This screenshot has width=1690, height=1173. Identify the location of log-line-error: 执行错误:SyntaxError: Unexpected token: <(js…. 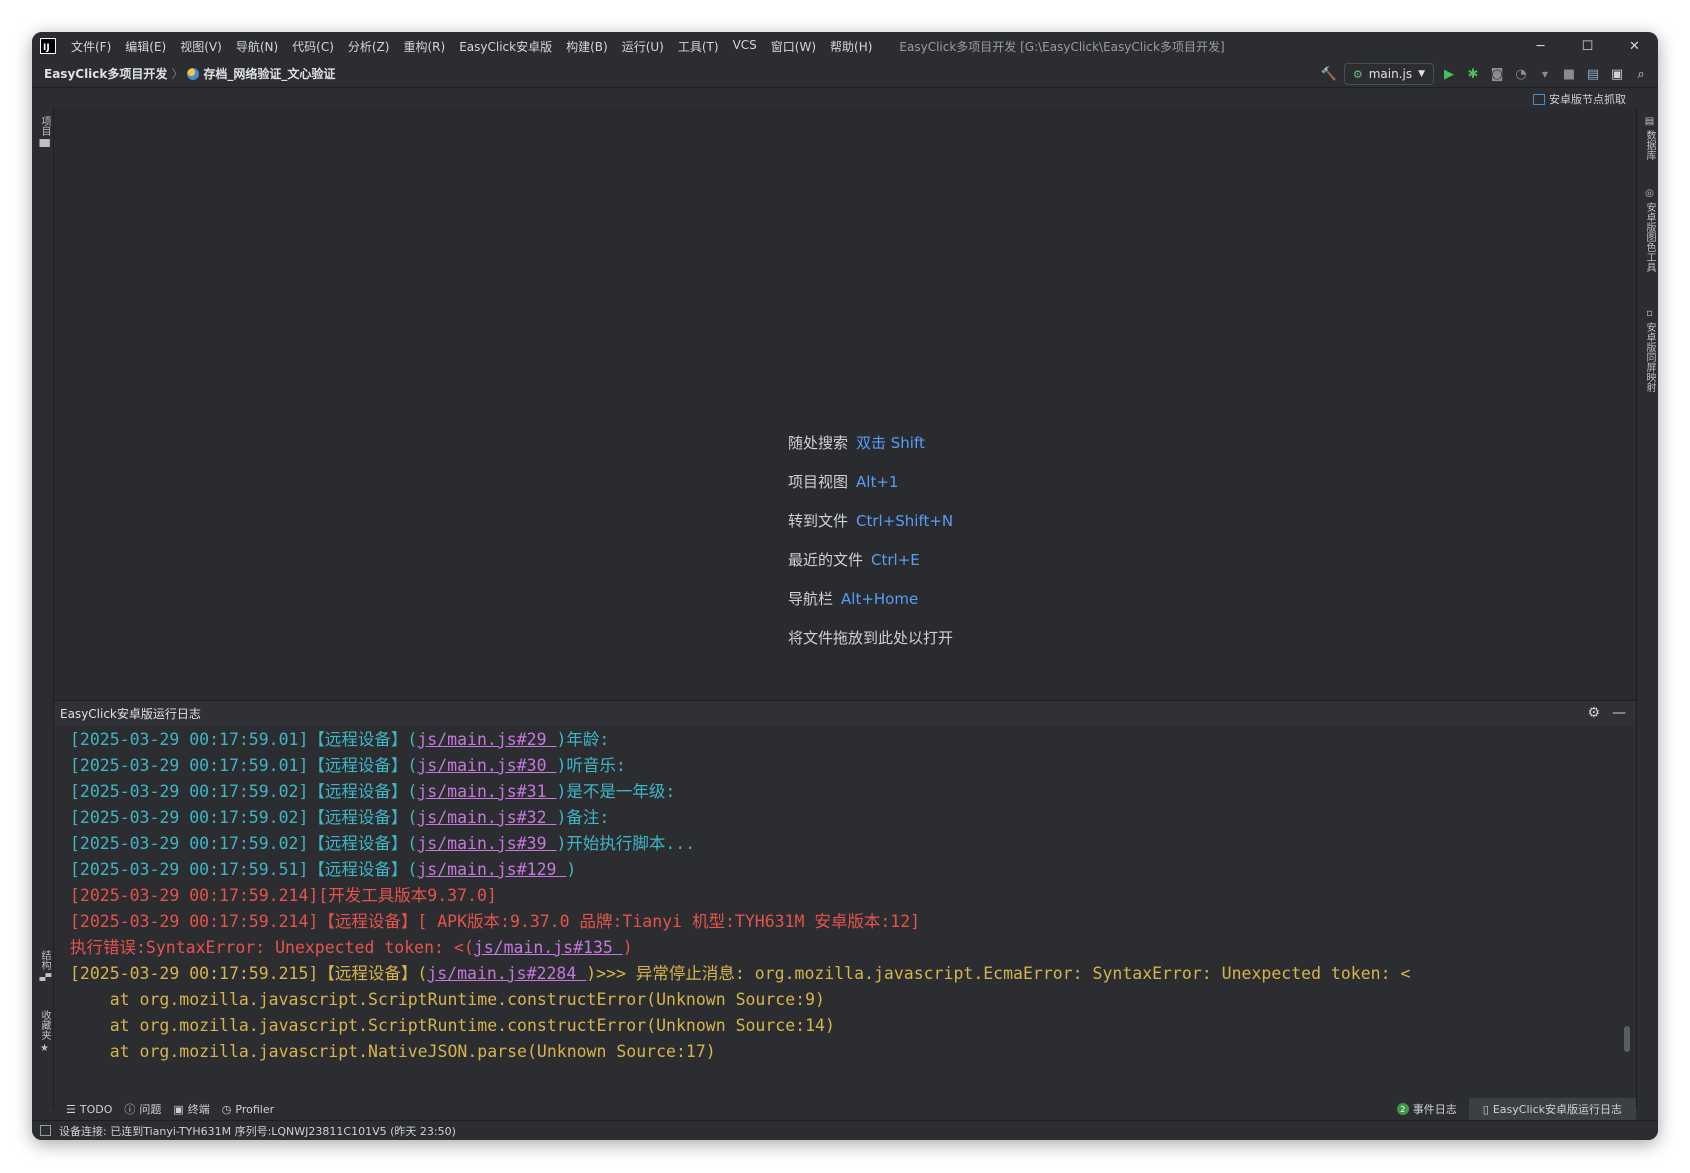
(351, 948).